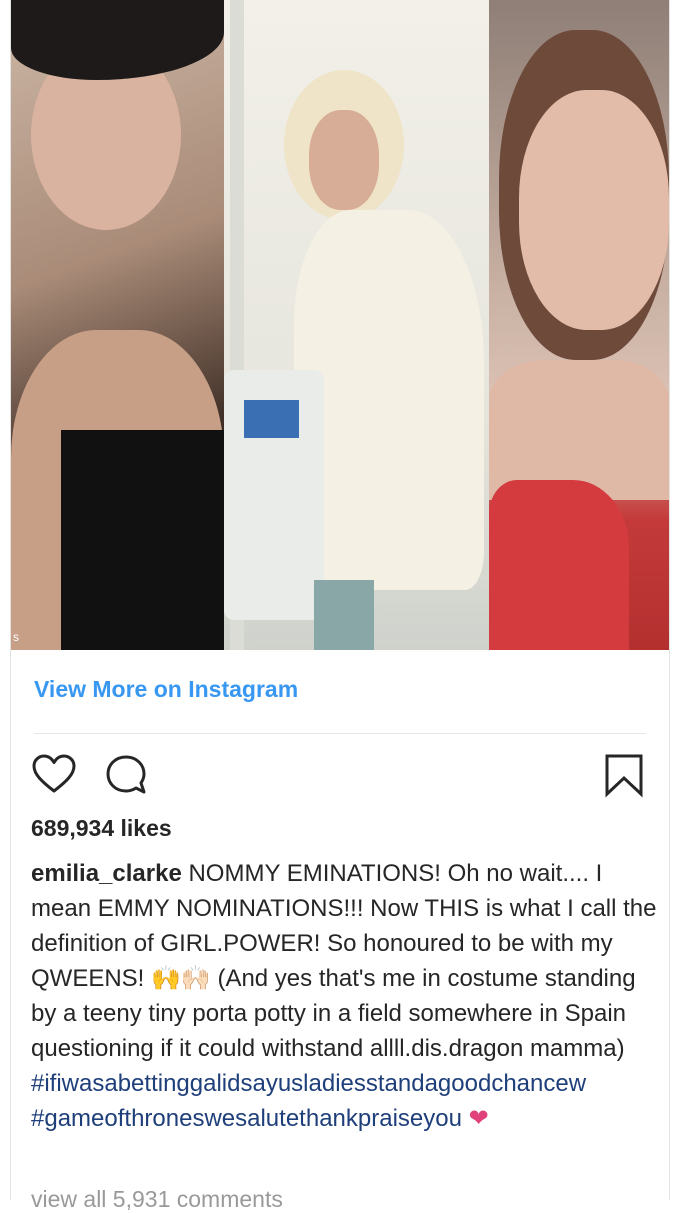 The height and width of the screenshot is (1213, 679). What do you see at coordinates (340, 733) in the screenshot?
I see `divider` at bounding box center [340, 733].